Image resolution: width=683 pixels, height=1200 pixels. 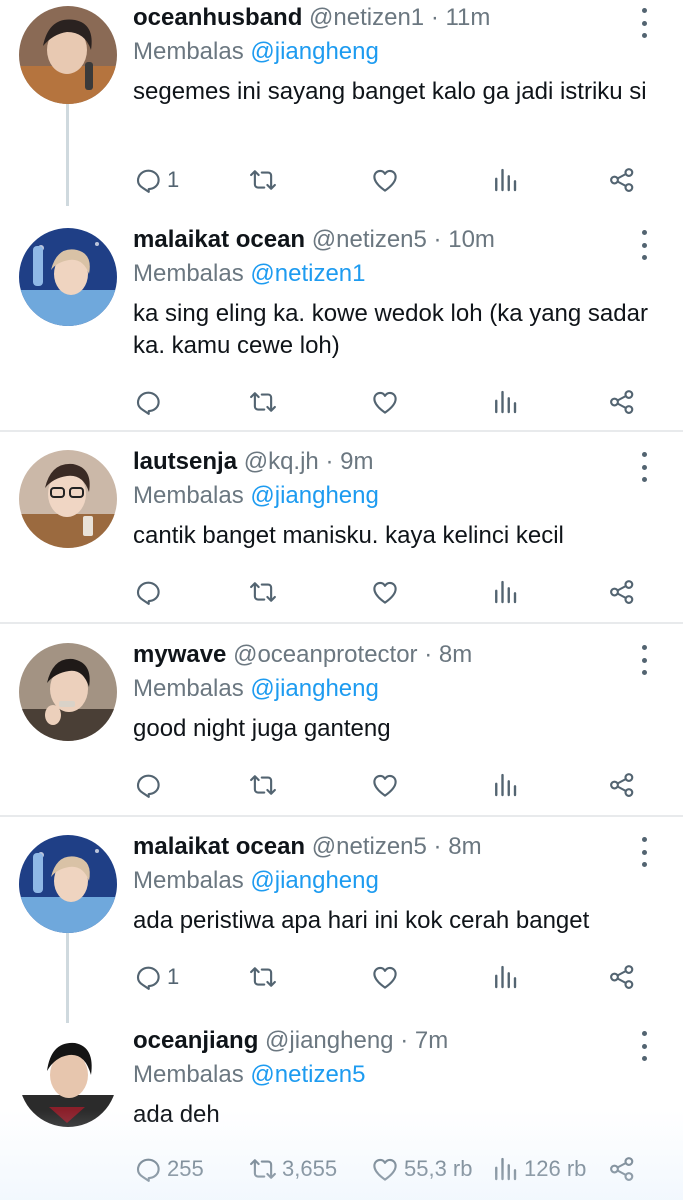 What do you see at coordinates (538, 1169) in the screenshot?
I see `views-button: 126 rb` at bounding box center [538, 1169].